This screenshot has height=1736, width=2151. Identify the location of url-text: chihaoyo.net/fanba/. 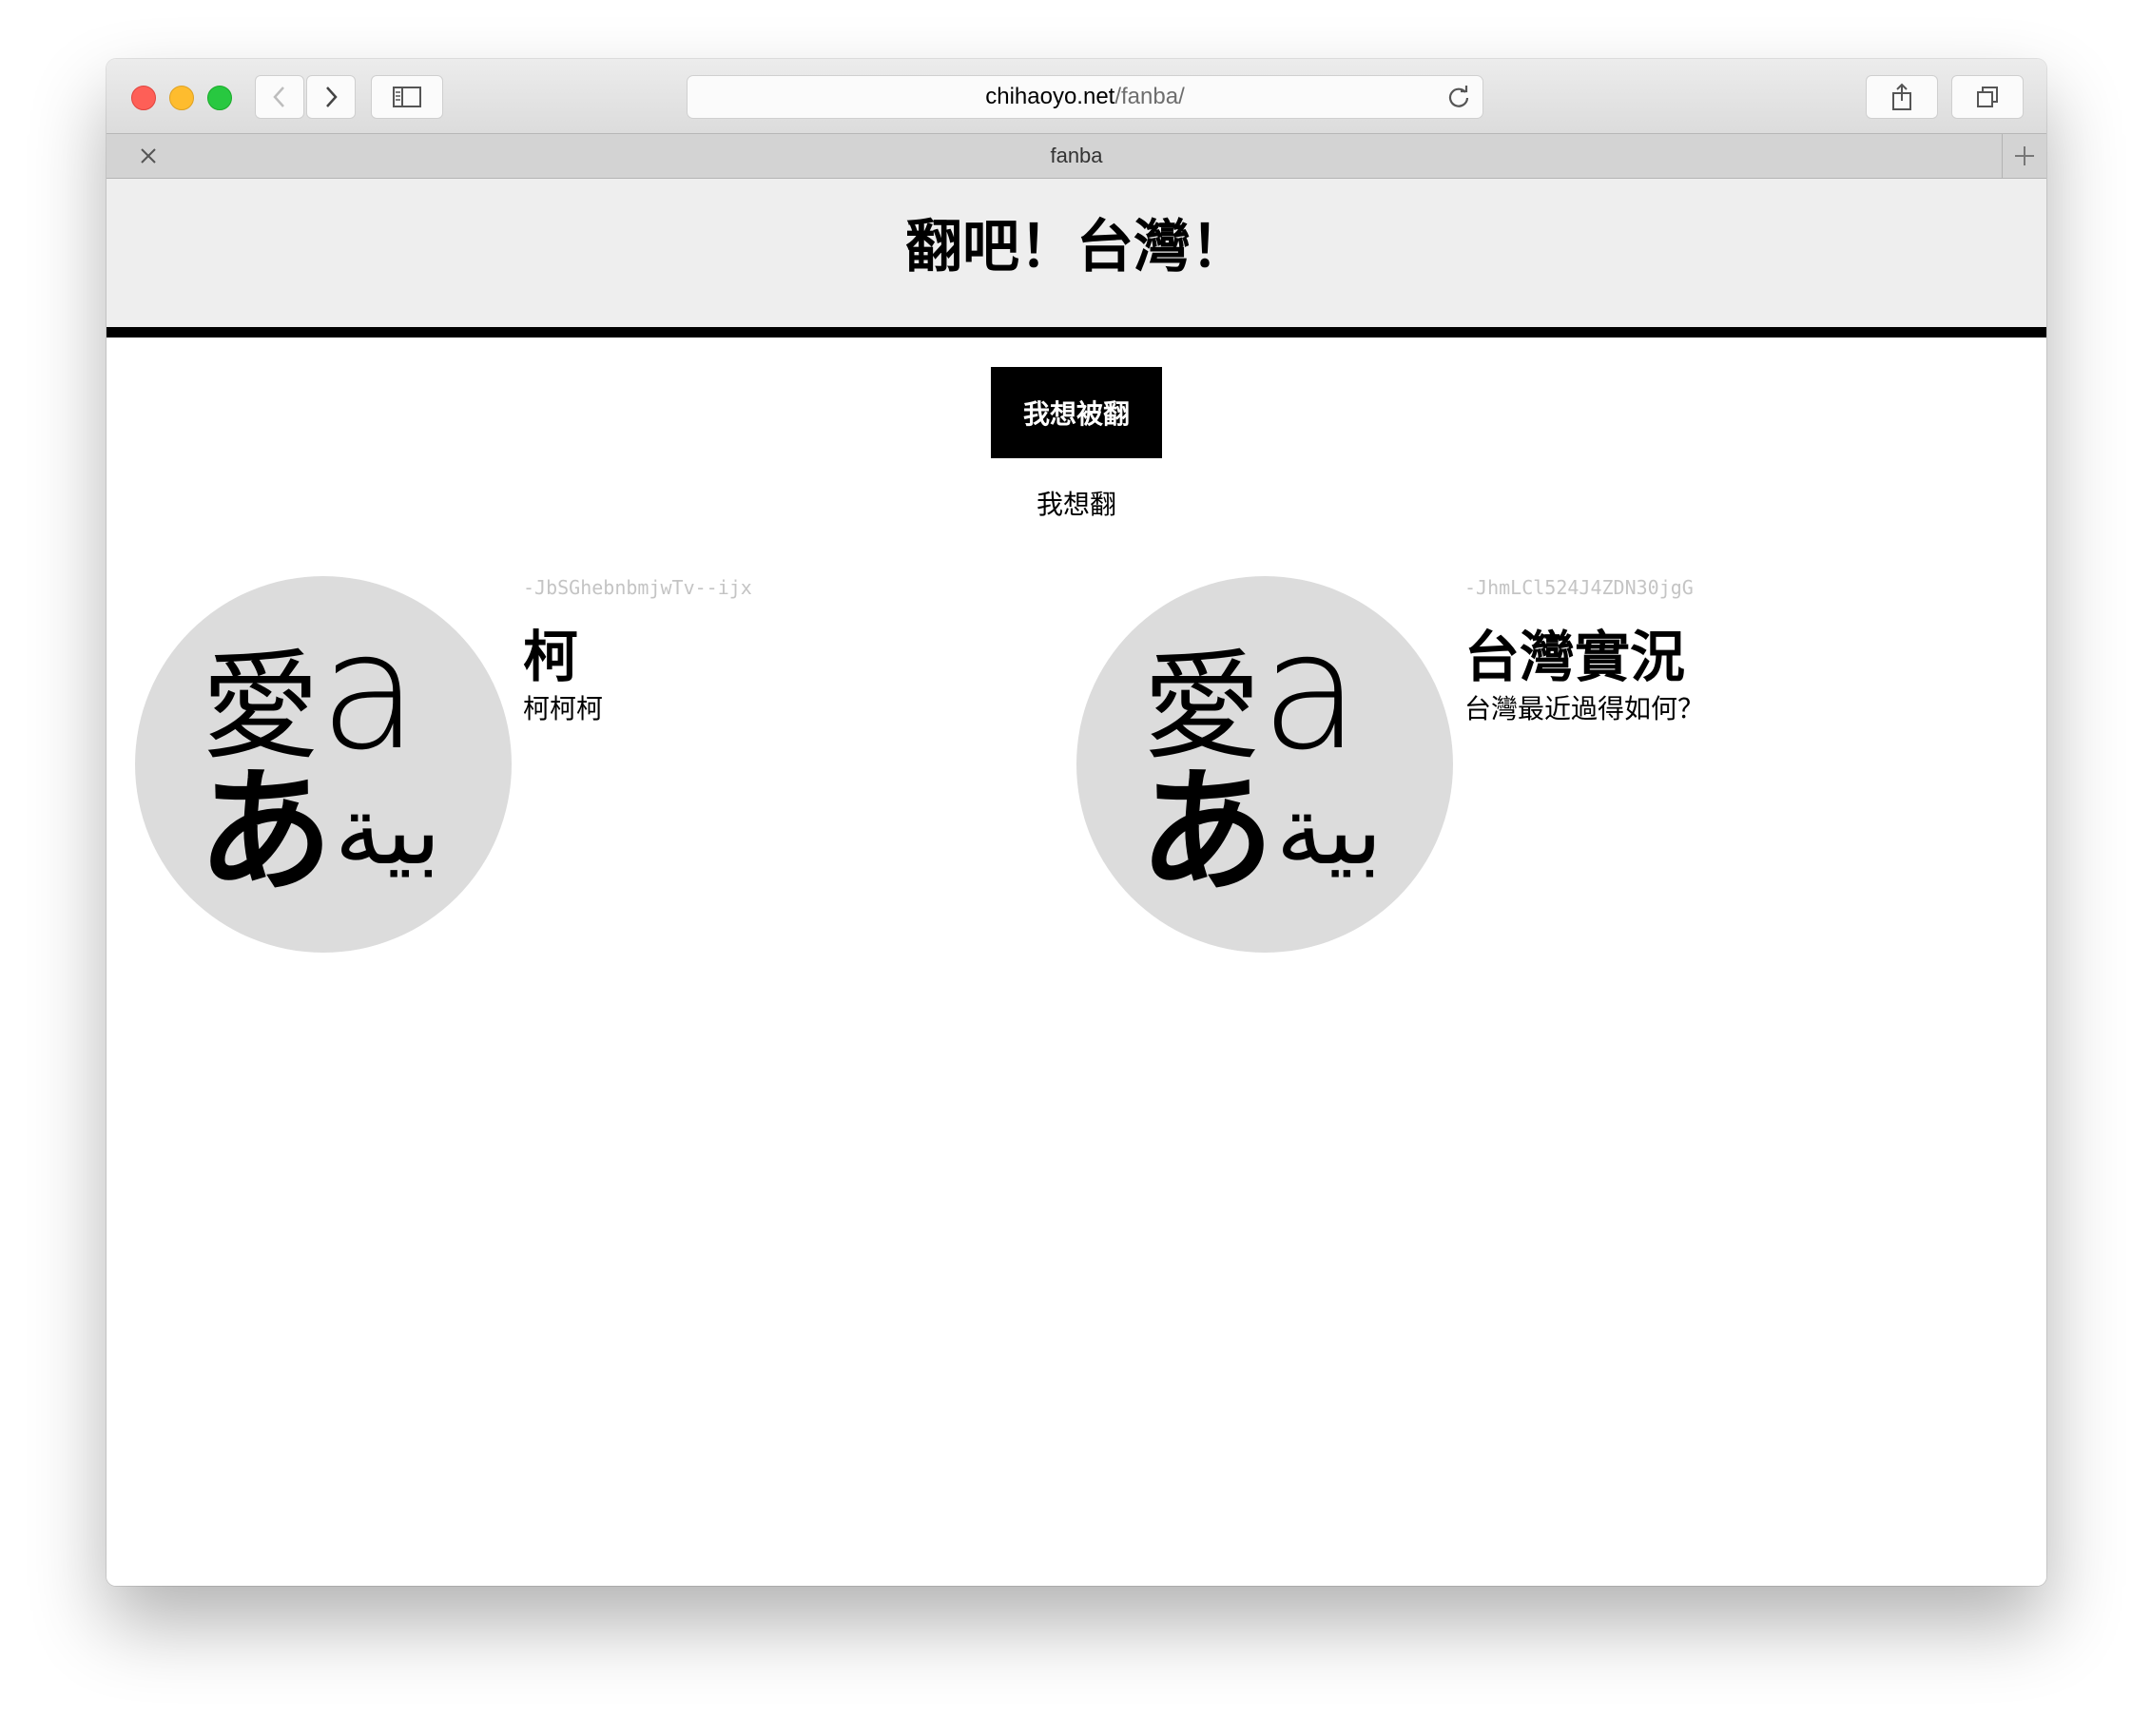
(1085, 97).